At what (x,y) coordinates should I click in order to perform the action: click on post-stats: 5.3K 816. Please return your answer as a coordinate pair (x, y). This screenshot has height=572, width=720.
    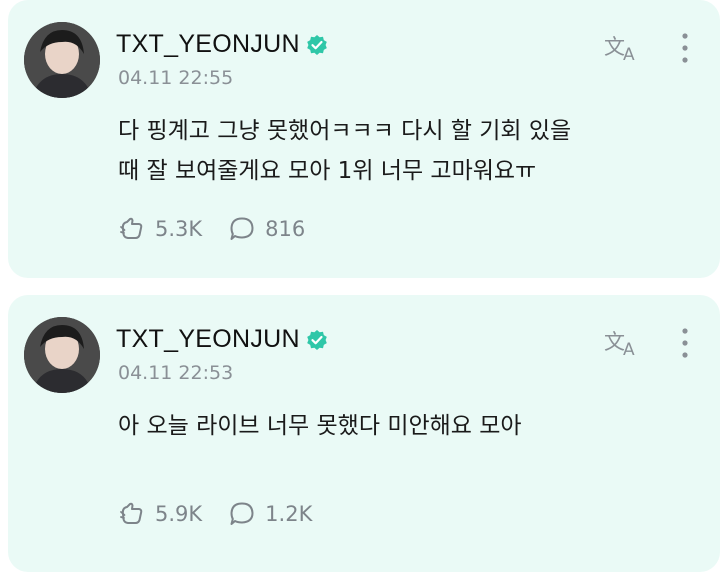
    Looking at the image, I should click on (224, 229).